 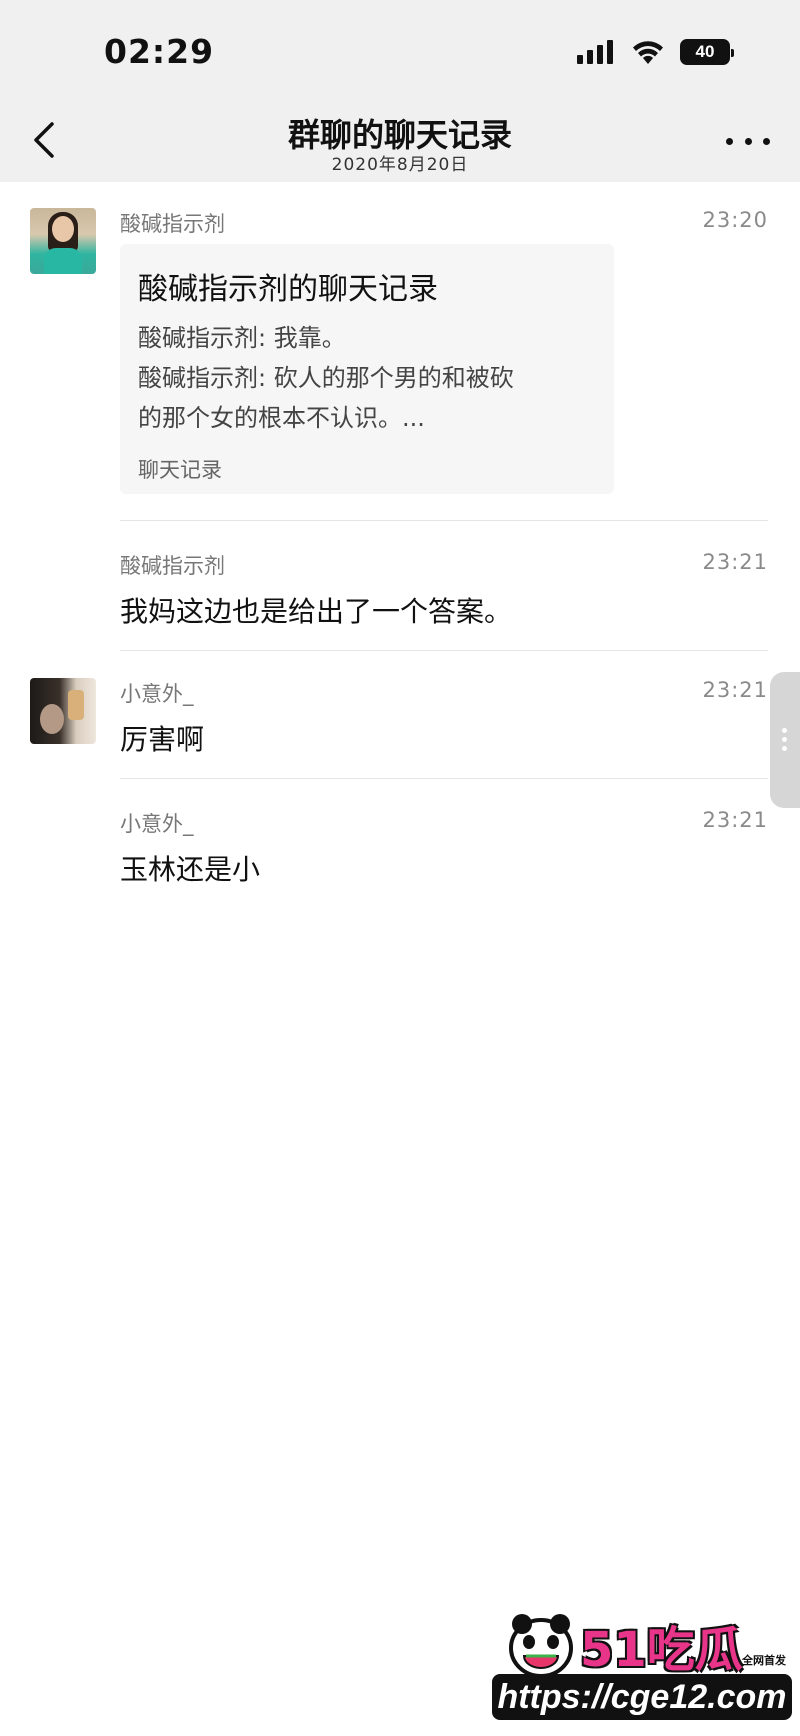 What do you see at coordinates (180, 470) in the screenshot?
I see `chat-record-footer: 聊天记录` at bounding box center [180, 470].